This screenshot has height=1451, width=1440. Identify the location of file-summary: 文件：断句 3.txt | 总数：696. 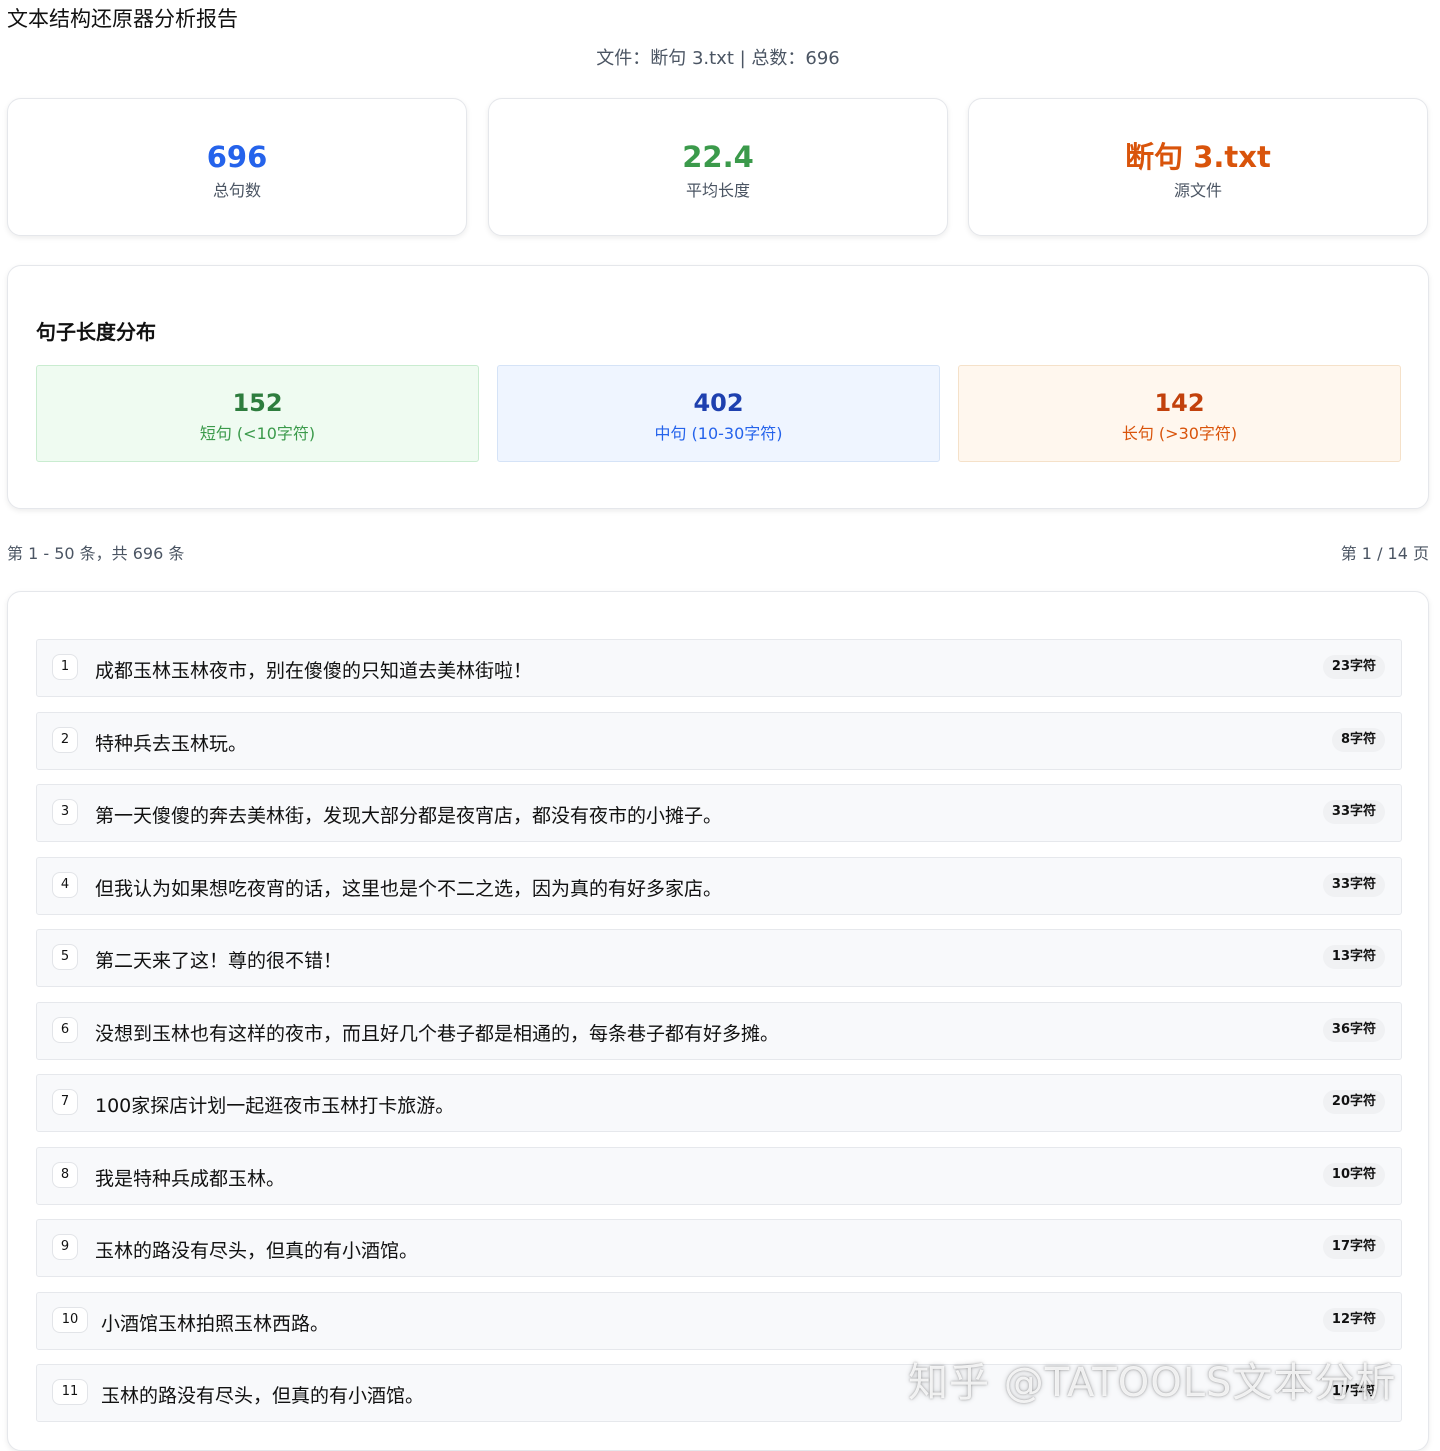
(718, 58).